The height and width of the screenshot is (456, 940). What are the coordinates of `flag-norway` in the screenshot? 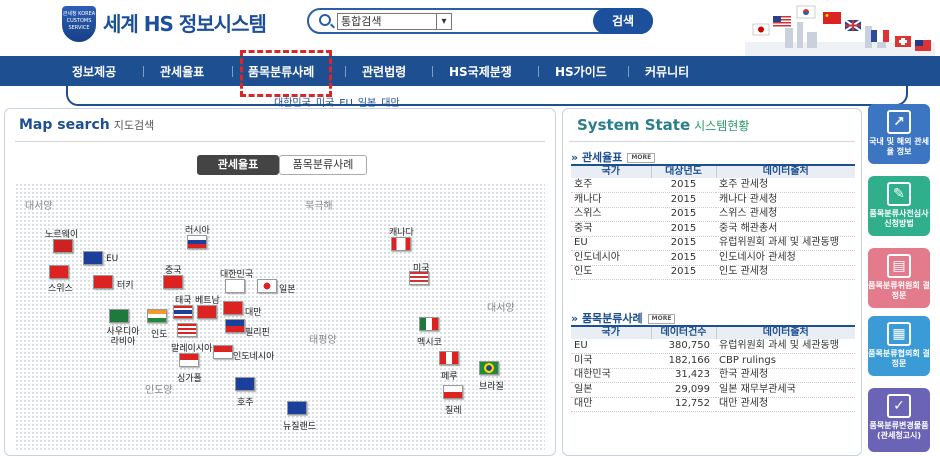 It's located at (63, 246).